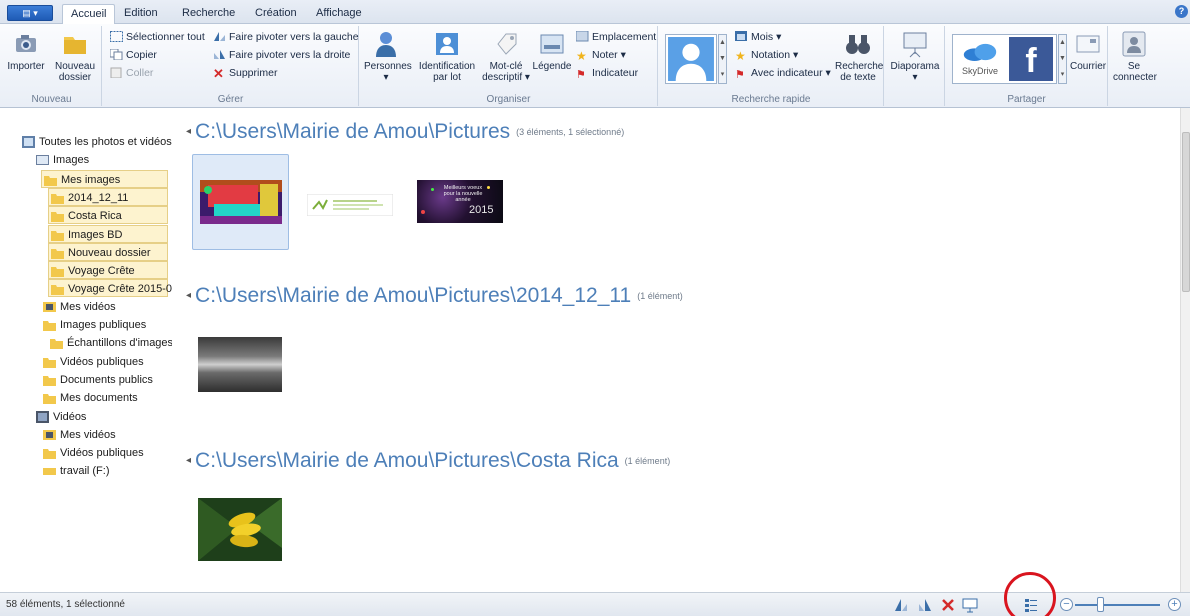  Describe the element at coordinates (339, 14) in the screenshot. I see `tab-affichage: Affichage` at that location.